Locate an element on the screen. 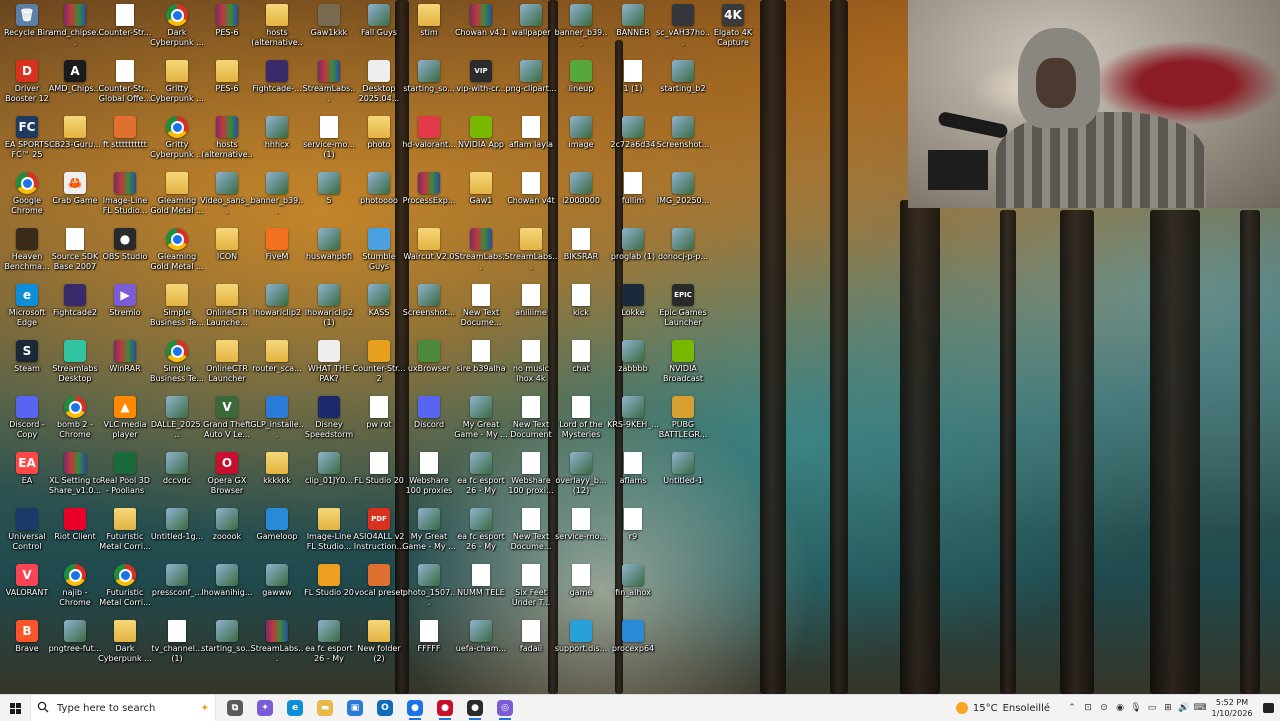 The height and width of the screenshot is (721, 1280). taskbar-app-chrome: ● is located at coordinates (415, 708).